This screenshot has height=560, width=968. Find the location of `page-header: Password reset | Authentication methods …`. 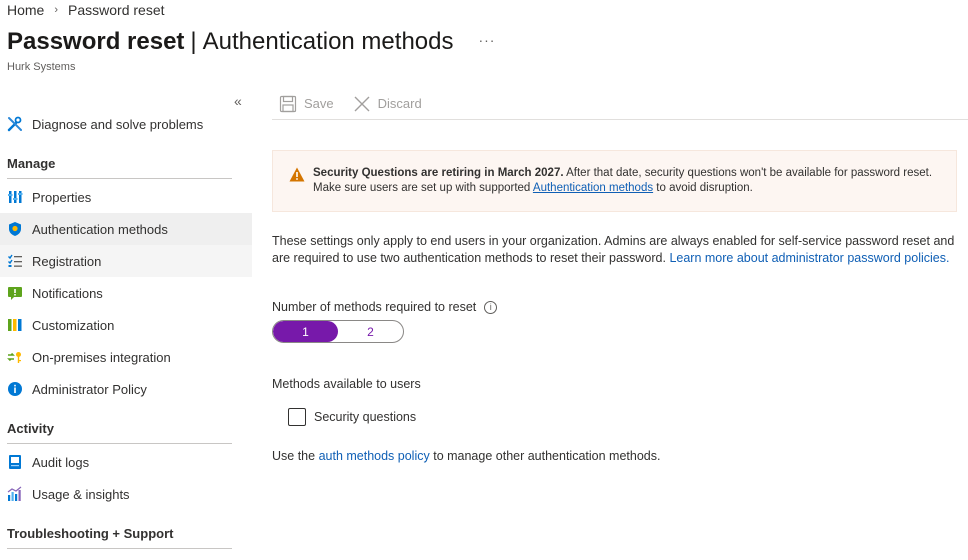

page-header: Password reset | Authentication methods … is located at coordinates (251, 42).